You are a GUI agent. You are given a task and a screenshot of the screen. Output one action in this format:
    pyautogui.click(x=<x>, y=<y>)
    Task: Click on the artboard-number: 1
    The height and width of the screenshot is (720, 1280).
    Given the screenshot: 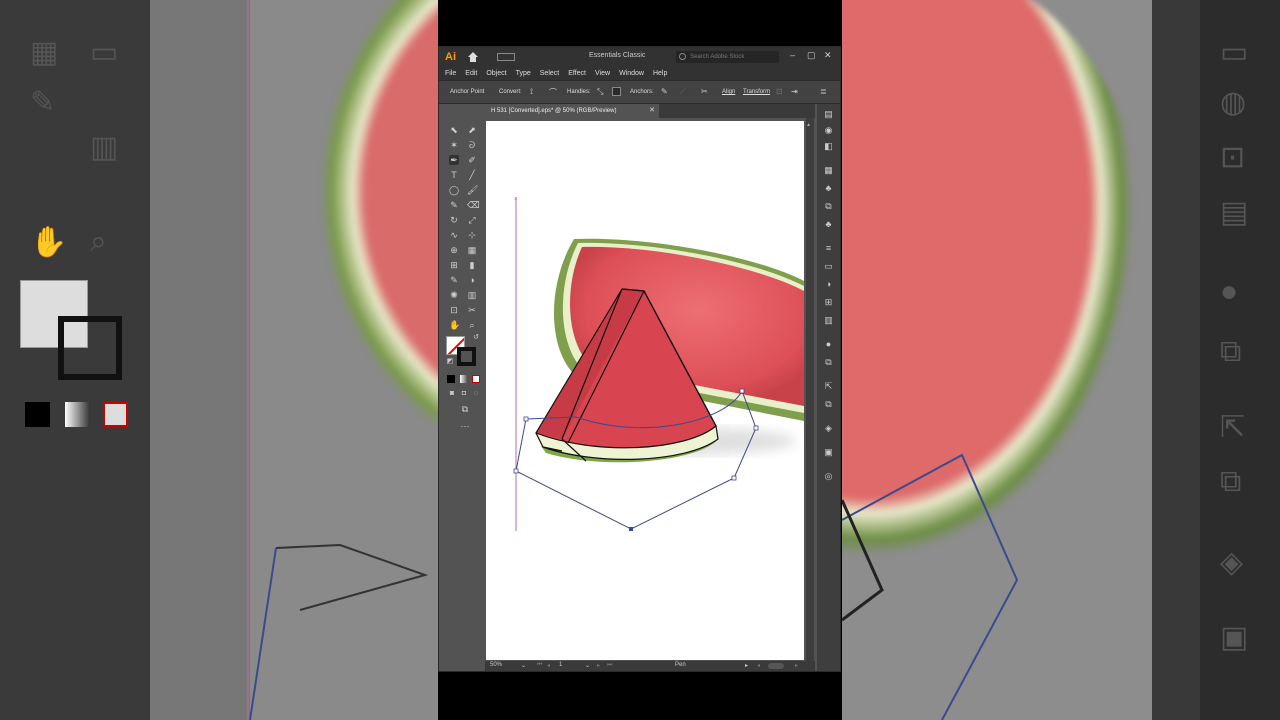 What is the action you would take?
    pyautogui.click(x=560, y=665)
    